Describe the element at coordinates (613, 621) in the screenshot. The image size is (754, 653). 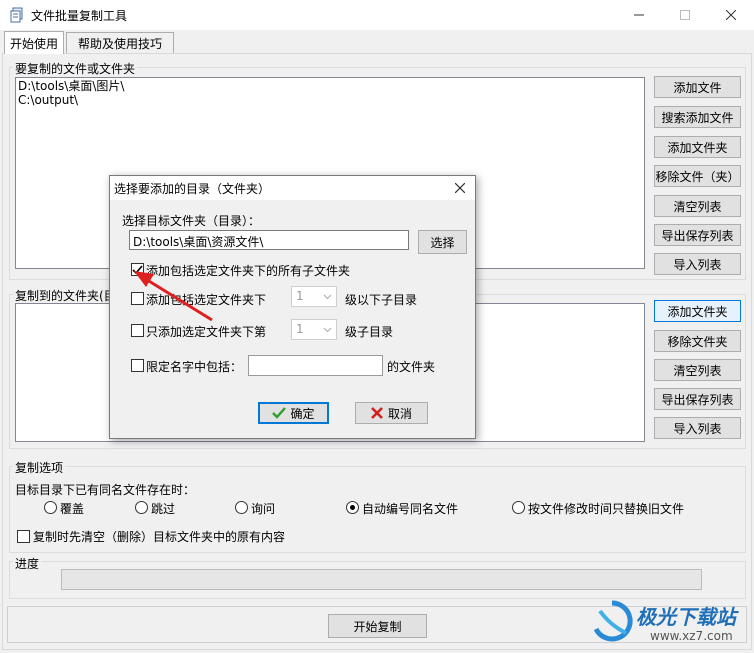
I see `watermark-logo` at that location.